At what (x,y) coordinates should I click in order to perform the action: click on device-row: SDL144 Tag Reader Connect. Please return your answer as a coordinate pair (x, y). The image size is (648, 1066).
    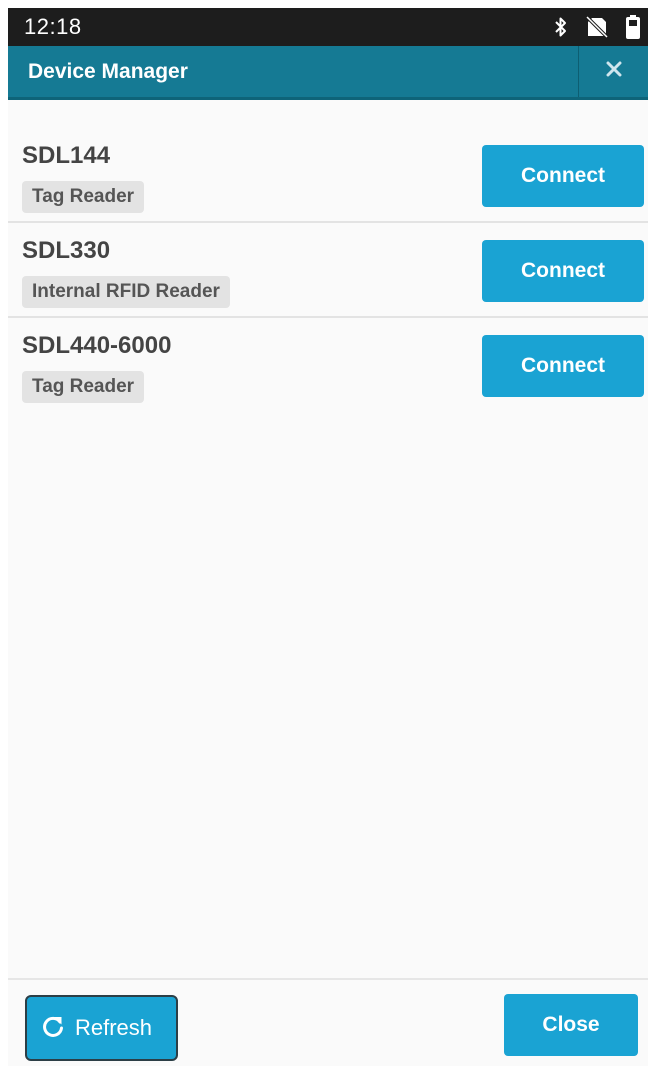
    Looking at the image, I should click on (328, 175).